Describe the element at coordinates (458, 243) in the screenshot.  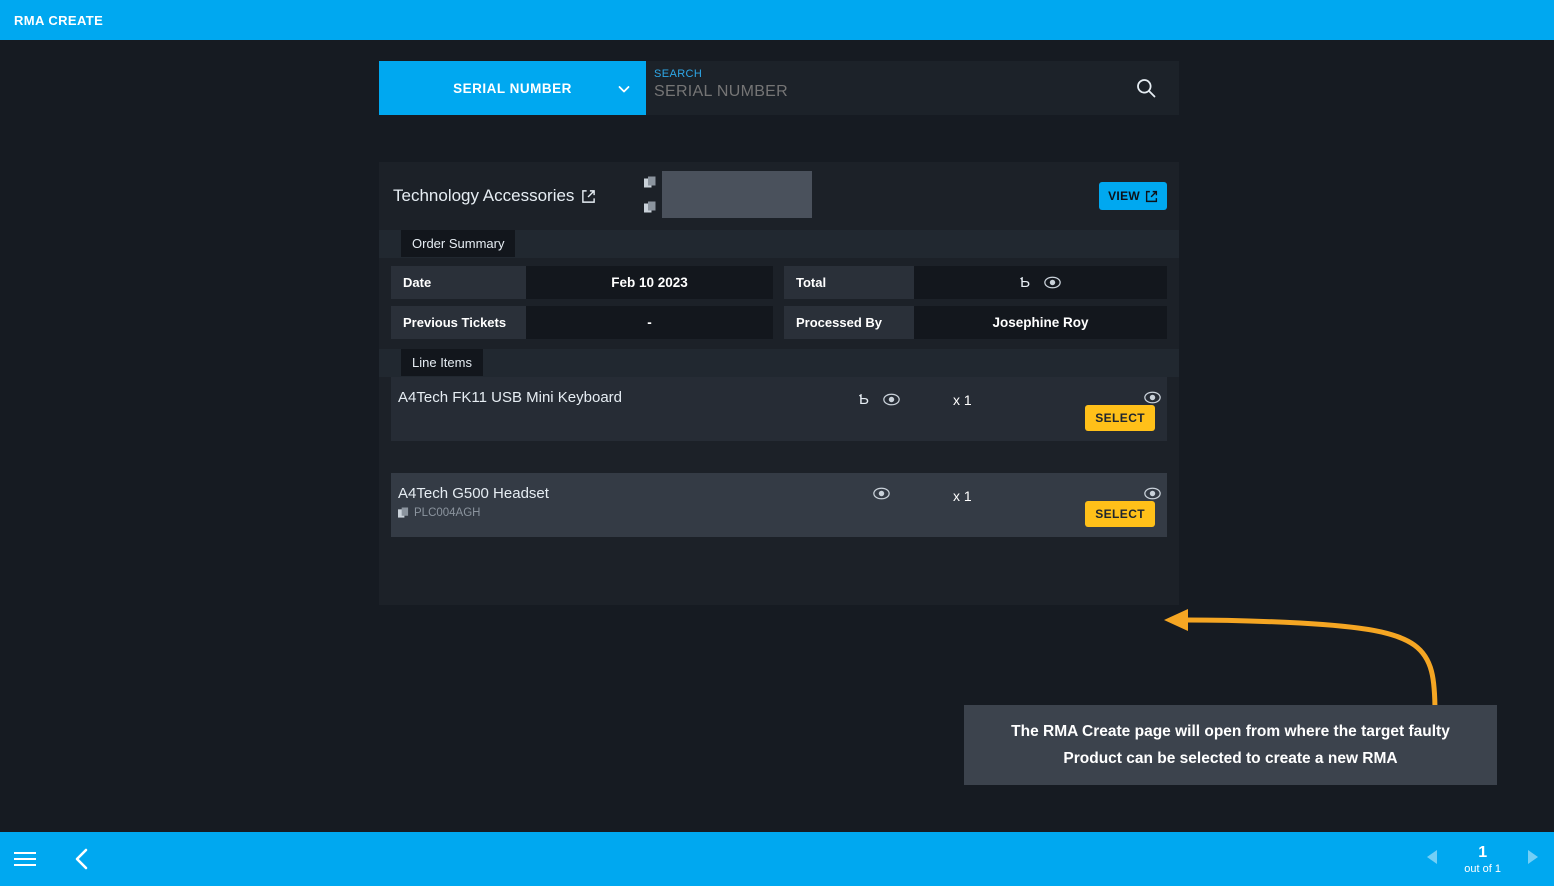
I see `order-summary-title: Order Summary` at that location.